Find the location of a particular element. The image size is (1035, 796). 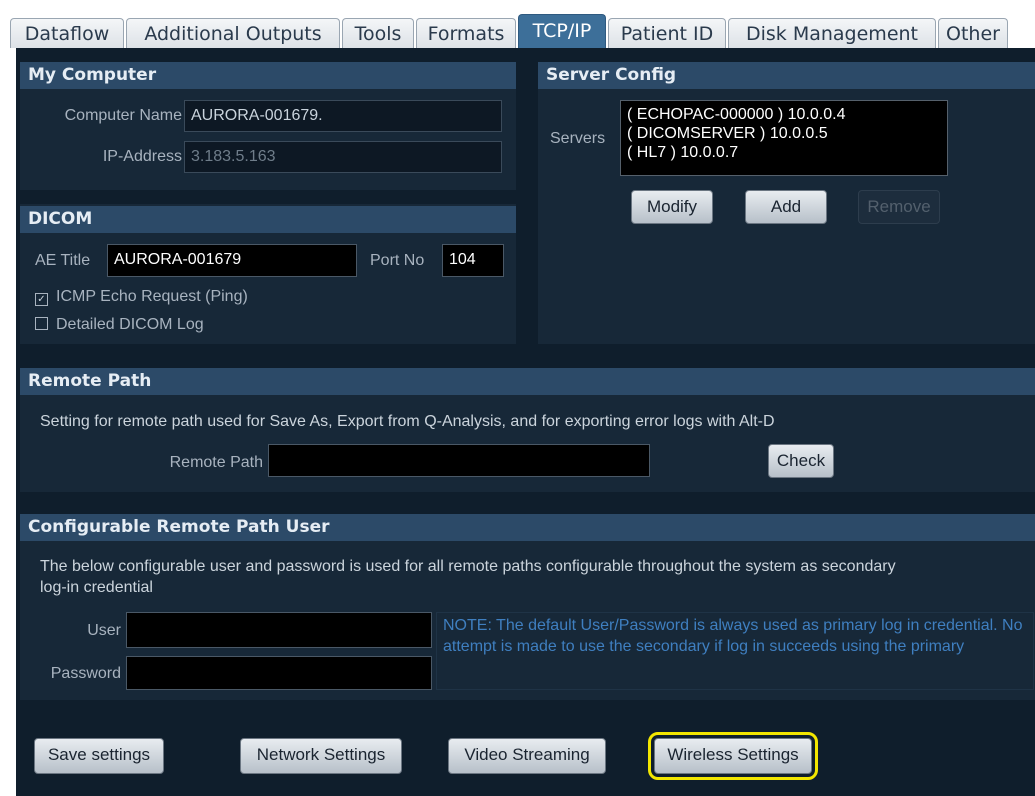

password-label: Password is located at coordinates (85, 673).